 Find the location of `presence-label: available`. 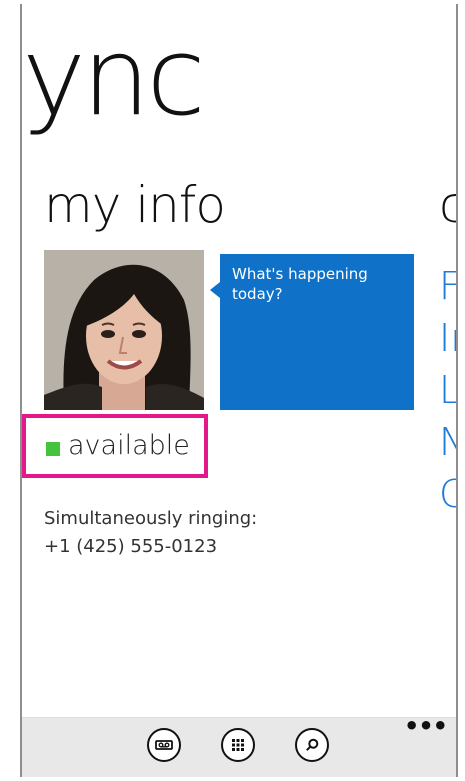

presence-label: available is located at coordinates (129, 445).